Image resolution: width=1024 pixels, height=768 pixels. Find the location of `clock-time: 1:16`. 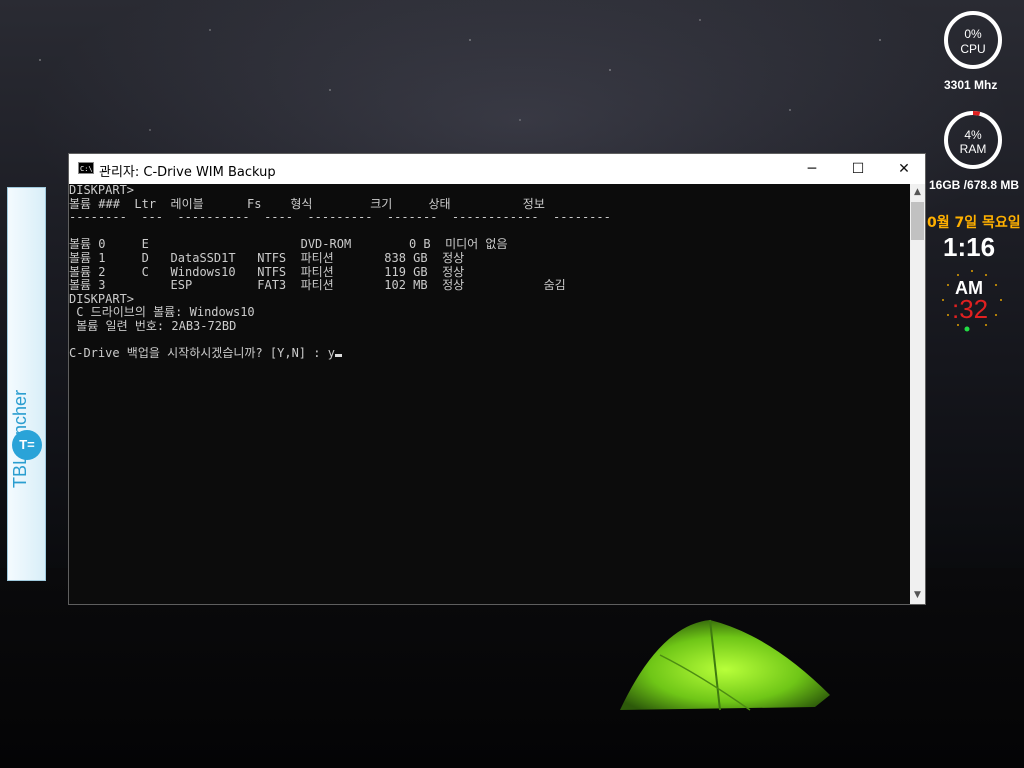

clock-time: 1:16 is located at coordinates (969, 247).